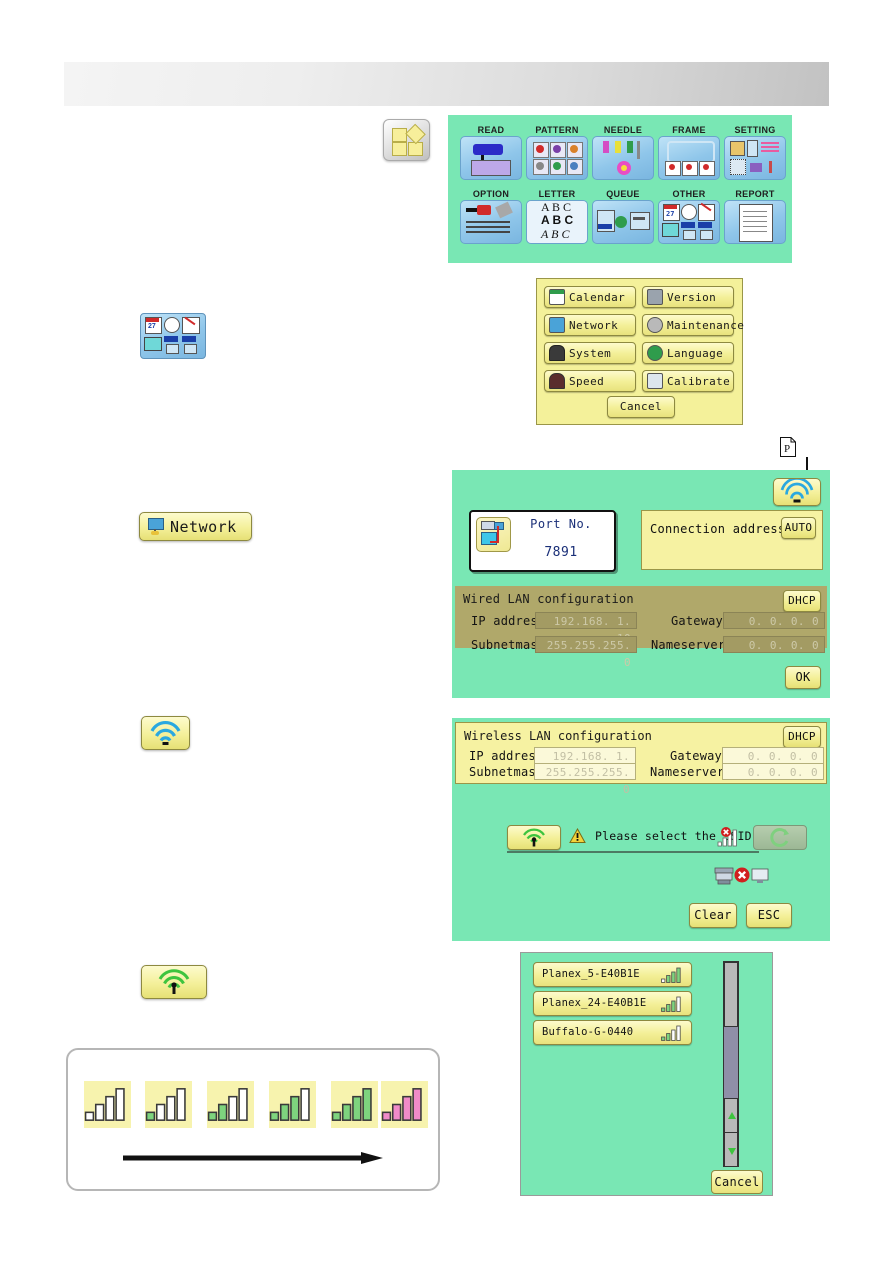  What do you see at coordinates (561, 524) in the screenshot?
I see `port-number-label: Port No.` at bounding box center [561, 524].